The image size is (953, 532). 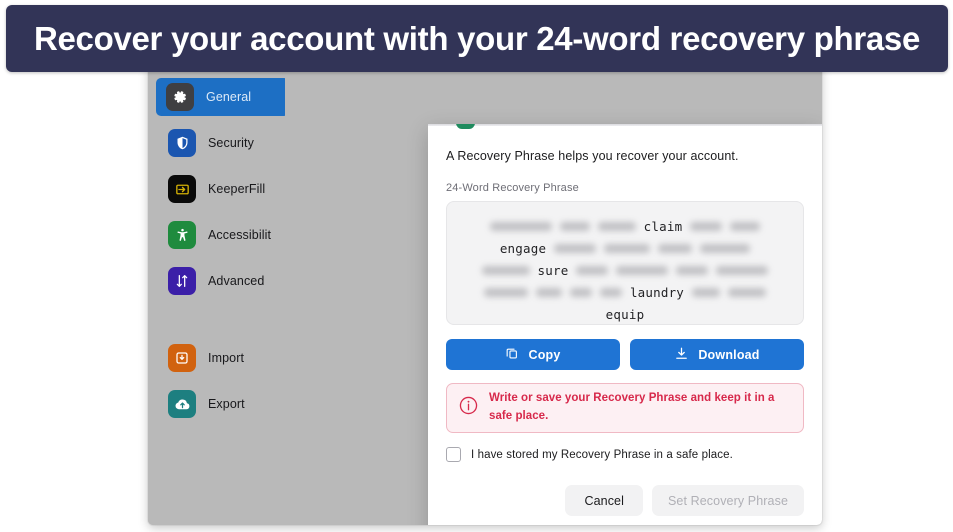 I want to click on set-recovery-phrase-button: Set Recovery Phrase, so click(x=727, y=500).